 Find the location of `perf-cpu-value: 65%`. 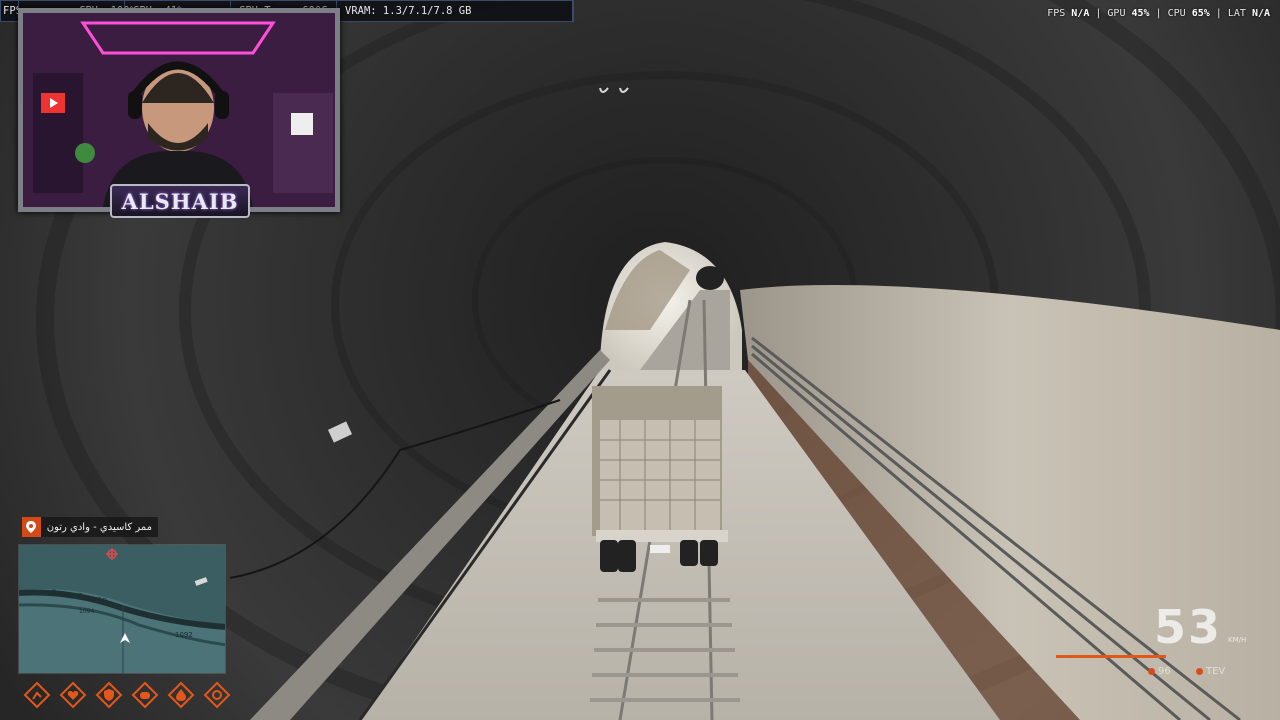

perf-cpu-value: 65% is located at coordinates (1200, 13).